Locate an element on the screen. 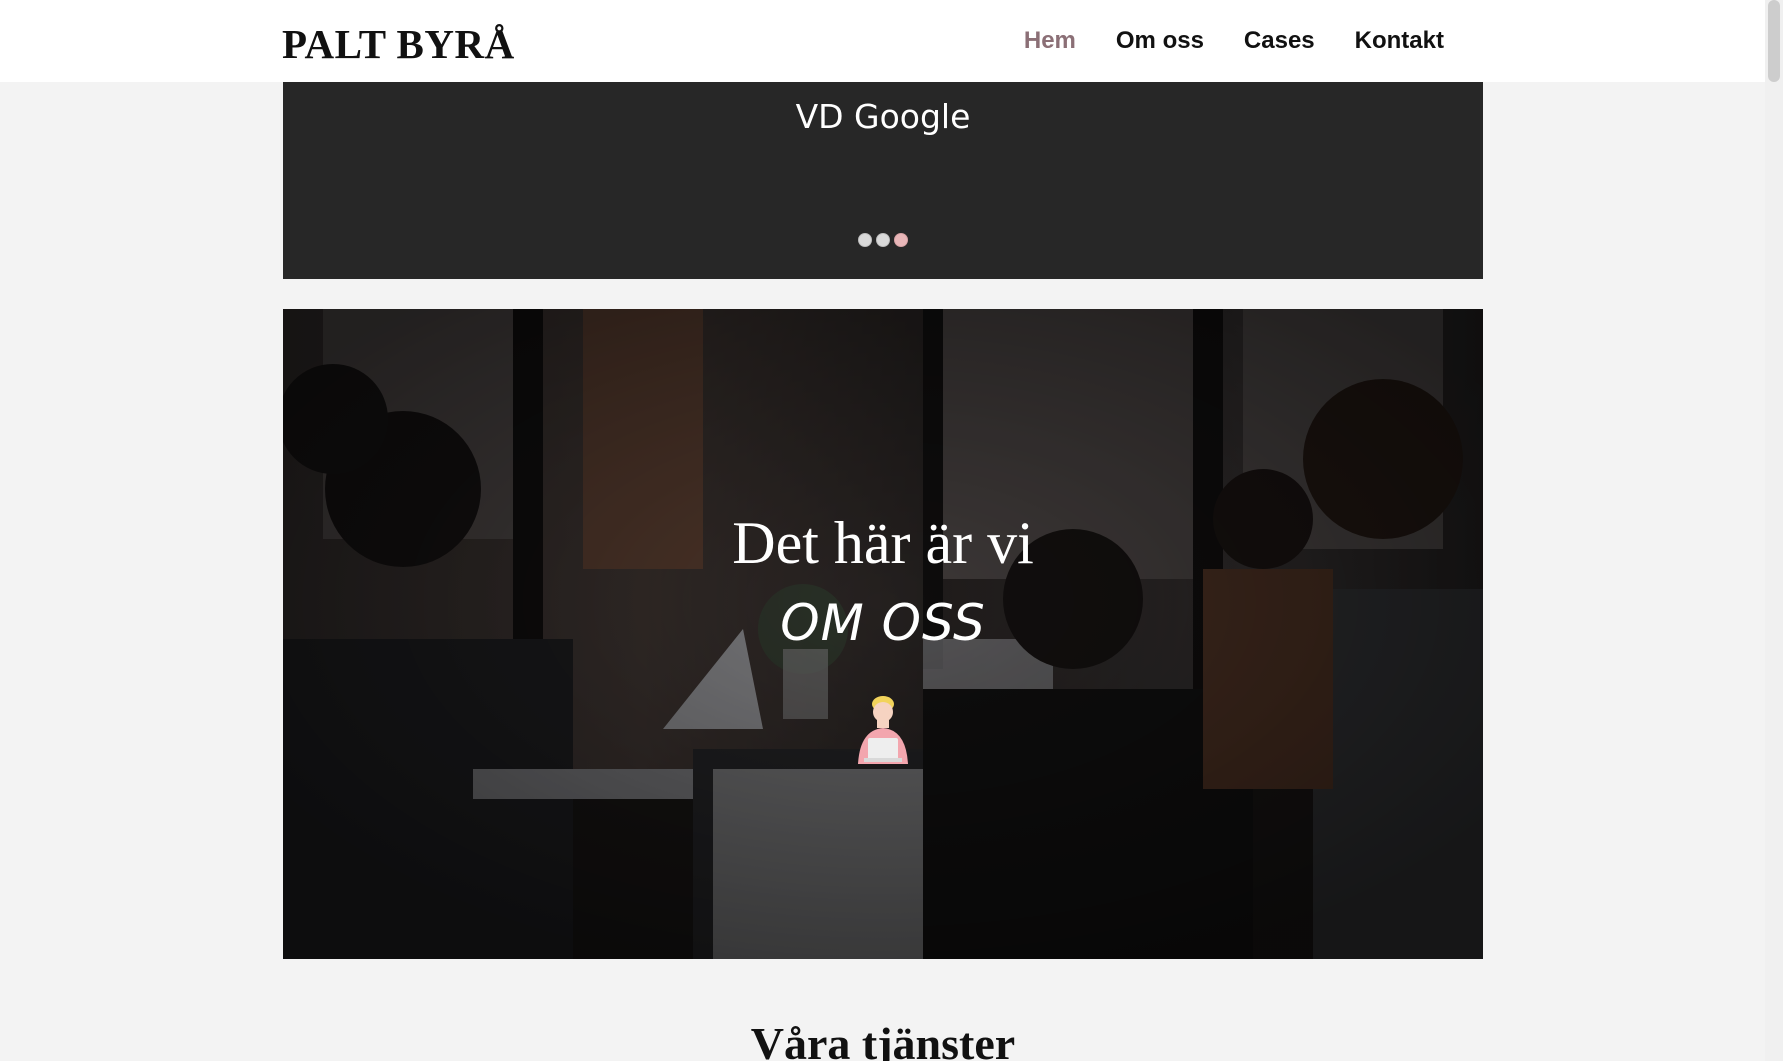 This screenshot has width=1783, height=1061. nav-item-kontakt: Kontakt is located at coordinates (1399, 41).